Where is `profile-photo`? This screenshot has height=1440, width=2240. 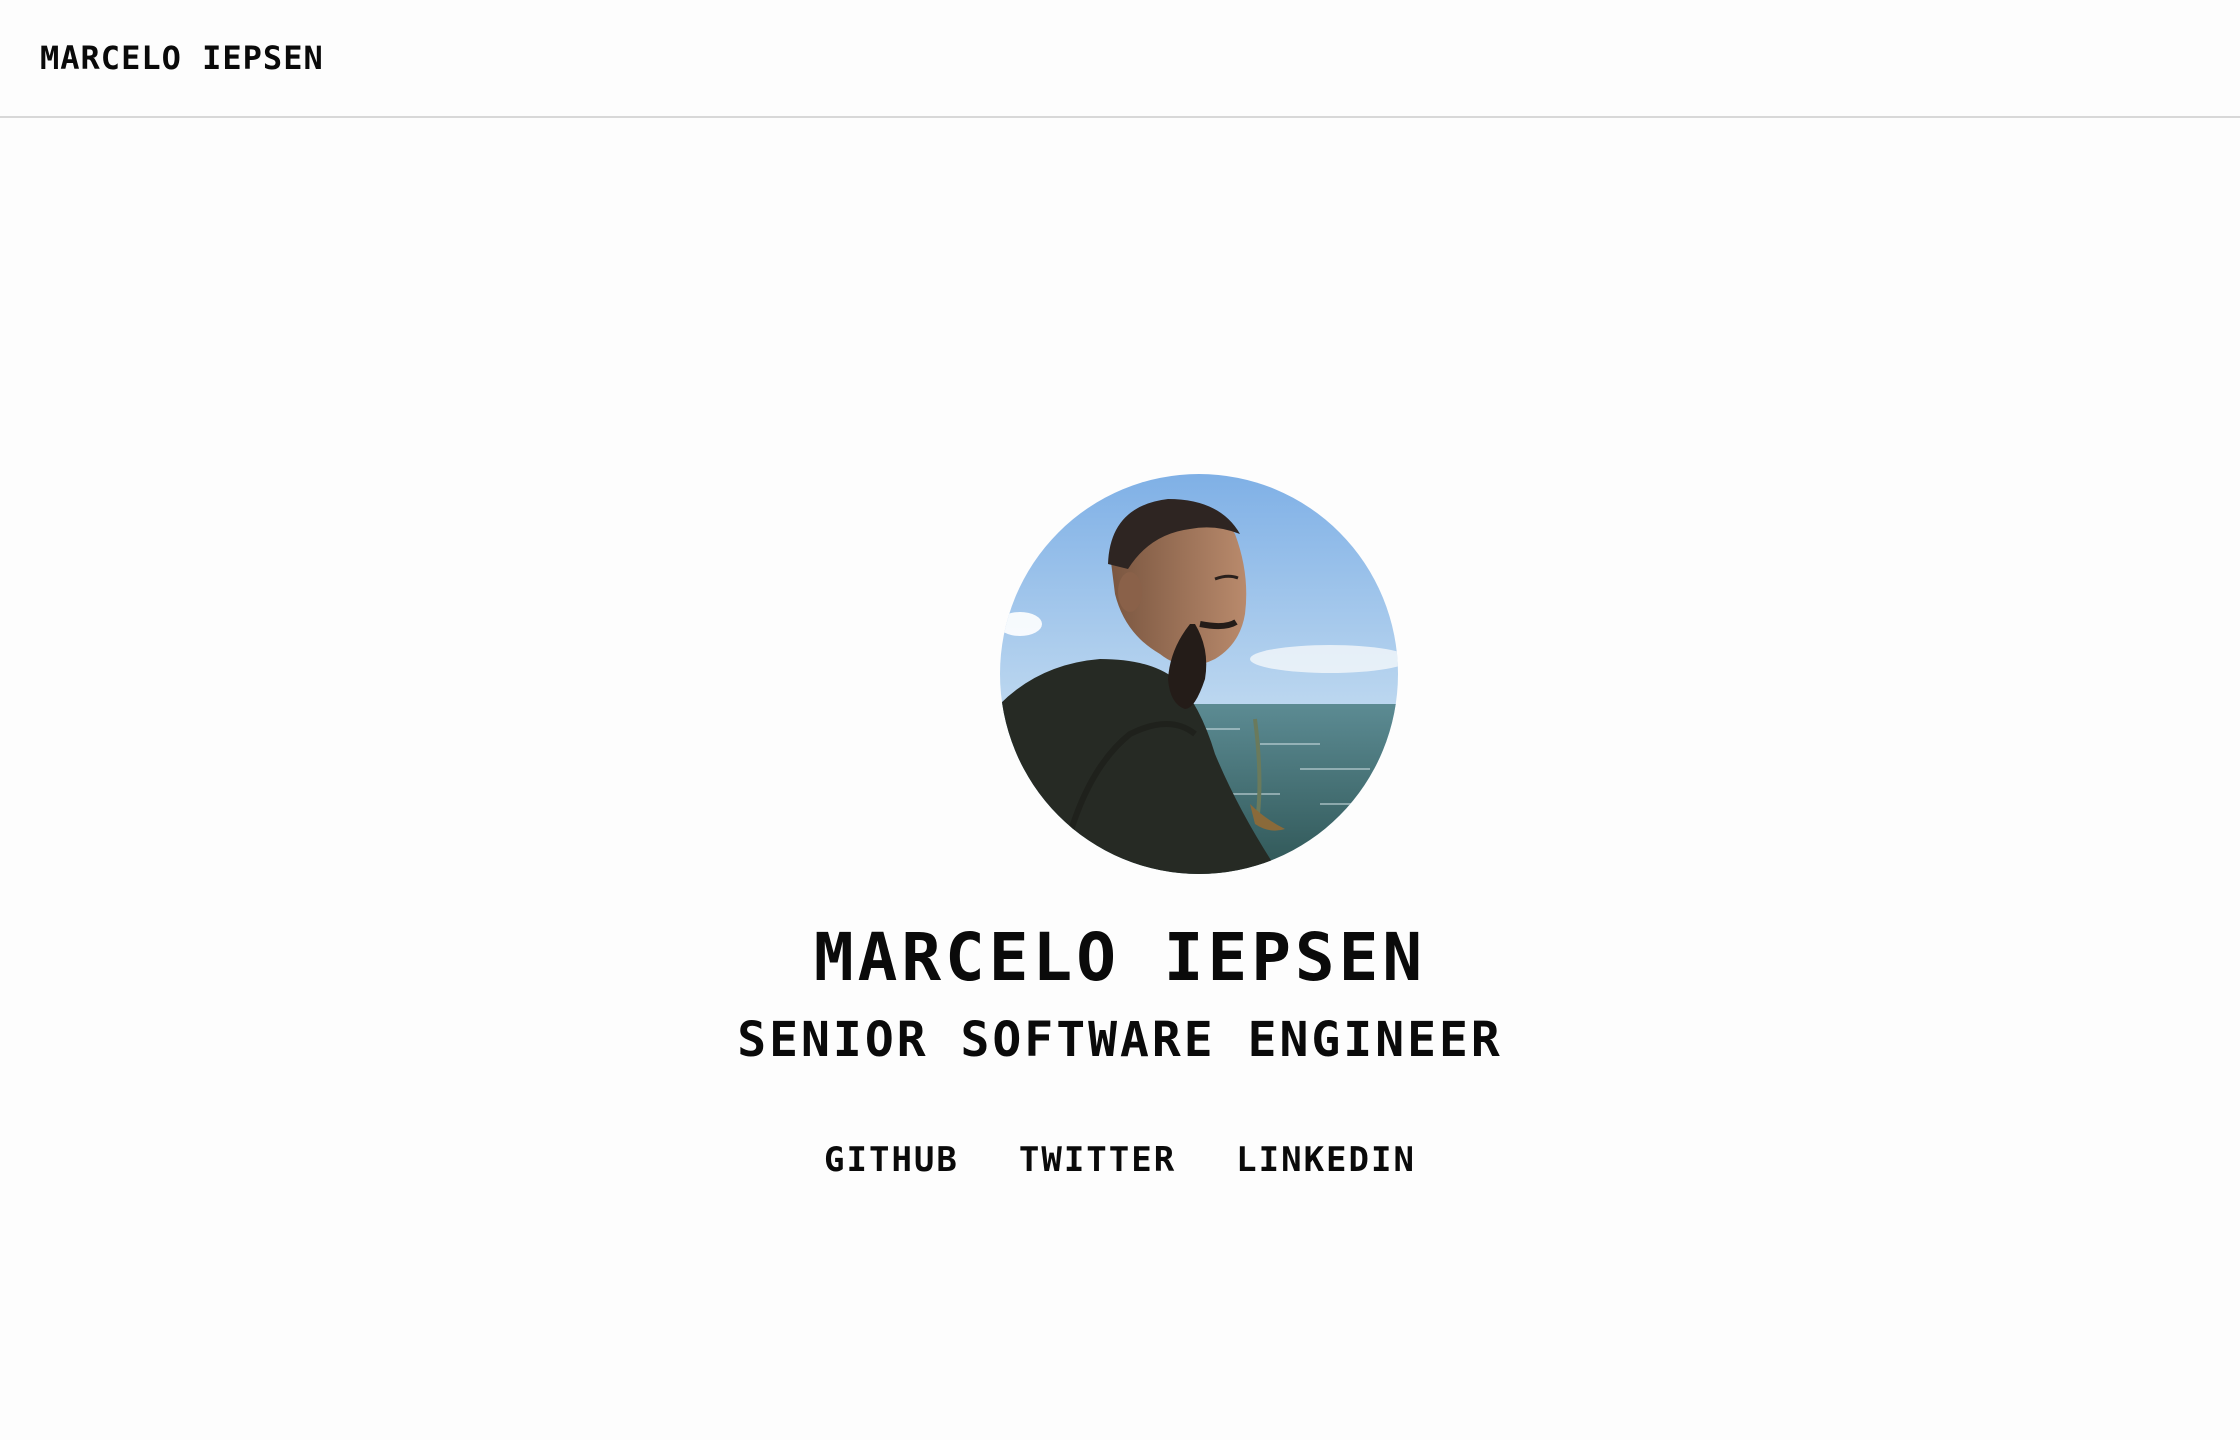
profile-photo is located at coordinates (1199, 674).